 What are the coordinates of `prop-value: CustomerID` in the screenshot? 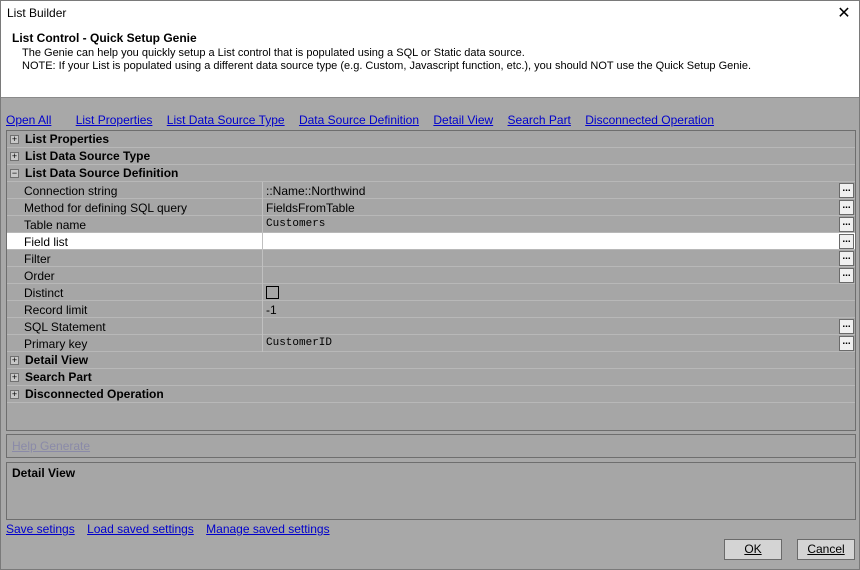 It's located at (299, 343).